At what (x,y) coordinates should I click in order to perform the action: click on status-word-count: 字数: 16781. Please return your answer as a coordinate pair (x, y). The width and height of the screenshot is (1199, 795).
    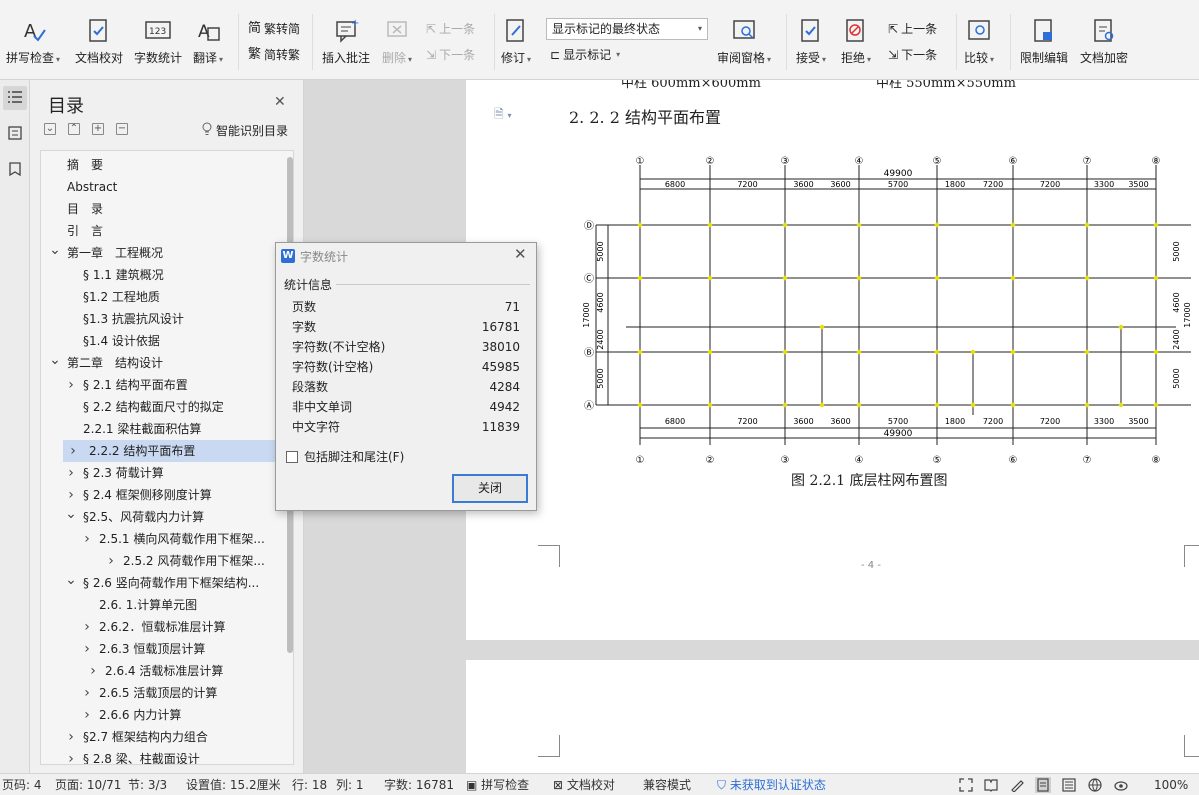
    Looking at the image, I should click on (419, 785).